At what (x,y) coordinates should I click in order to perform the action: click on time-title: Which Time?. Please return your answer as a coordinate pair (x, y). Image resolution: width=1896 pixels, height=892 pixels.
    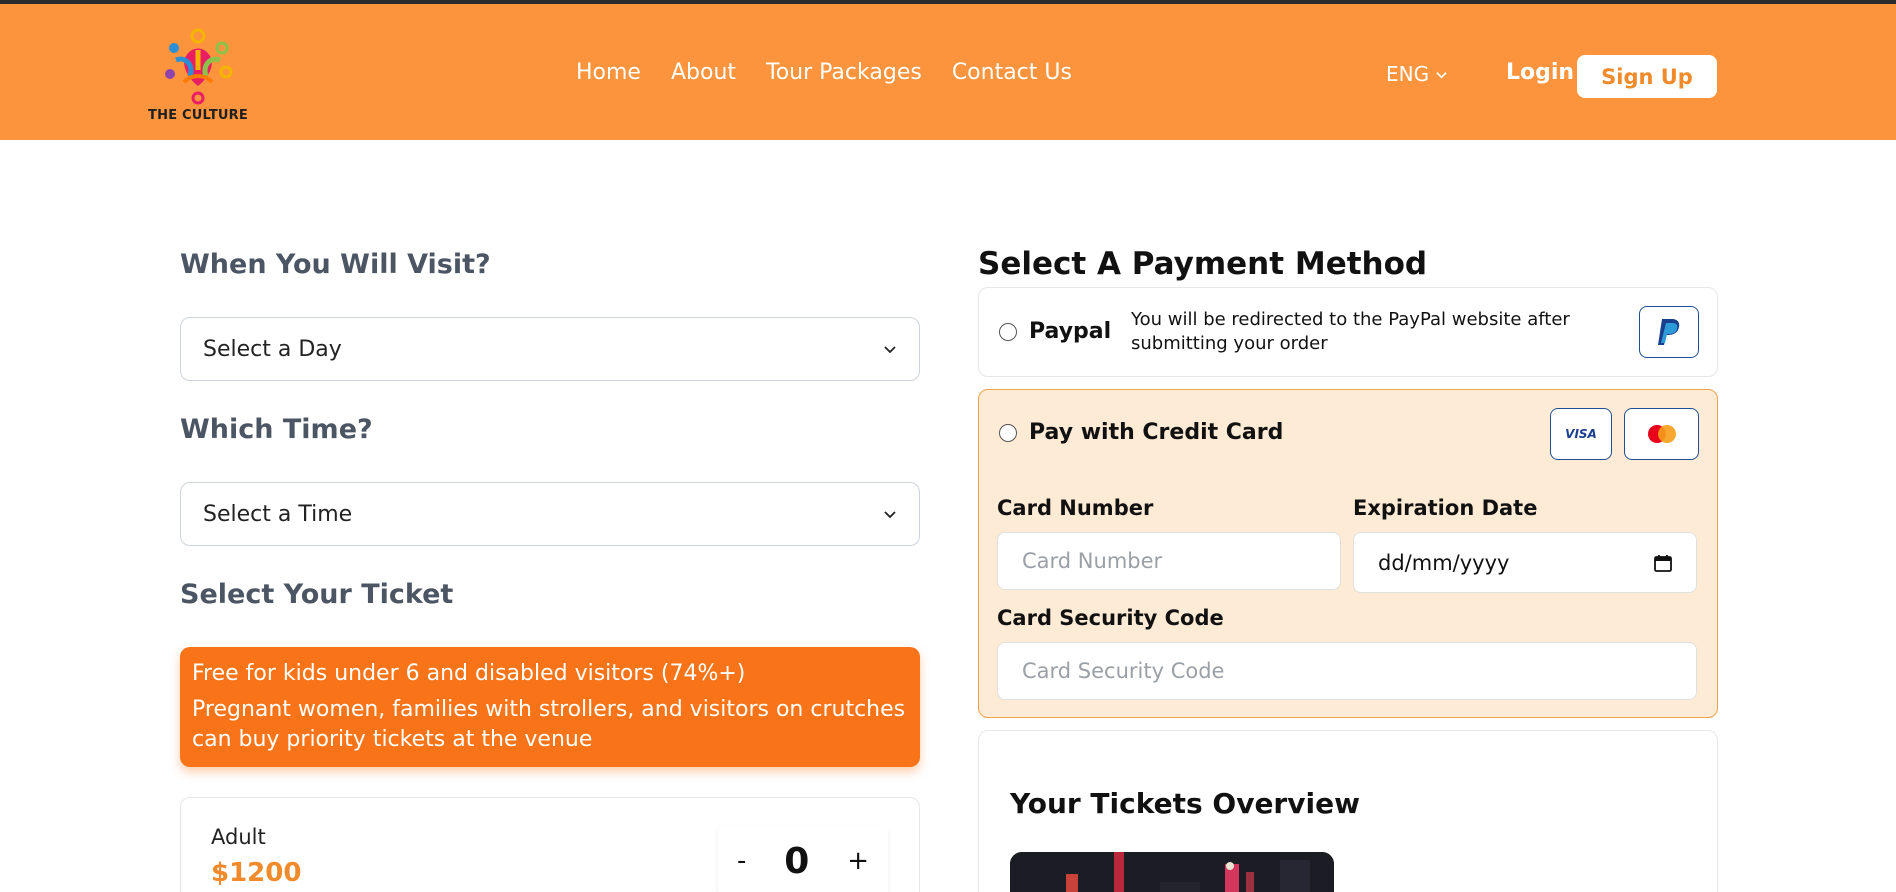
    Looking at the image, I should click on (276, 429).